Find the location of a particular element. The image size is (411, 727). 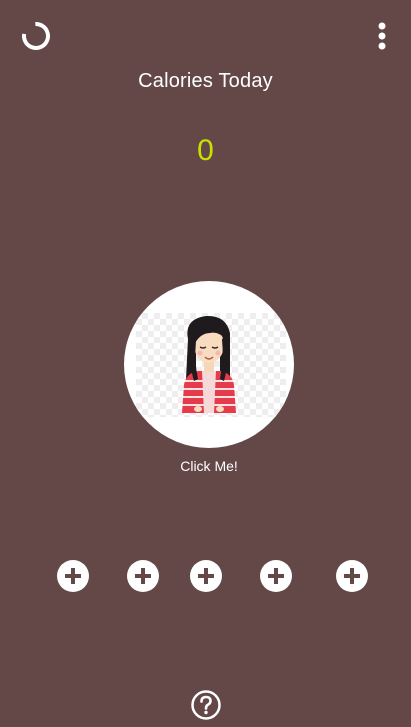

more-vertical-icon is located at coordinates (382, 36).